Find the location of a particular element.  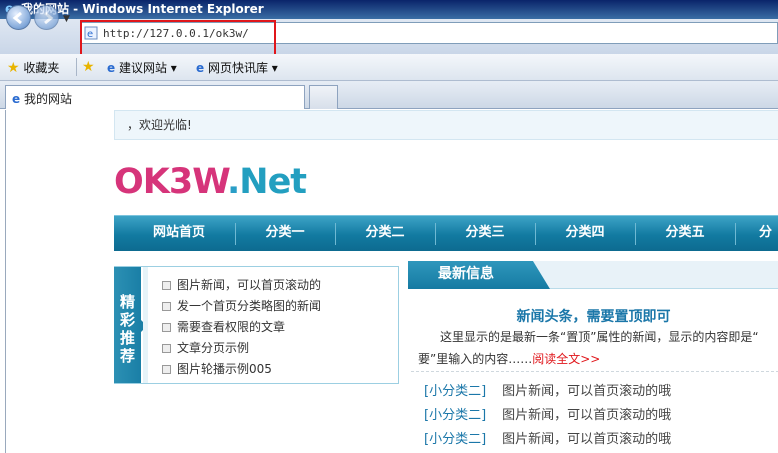

nav-category-2: 分类二 is located at coordinates (385, 234).